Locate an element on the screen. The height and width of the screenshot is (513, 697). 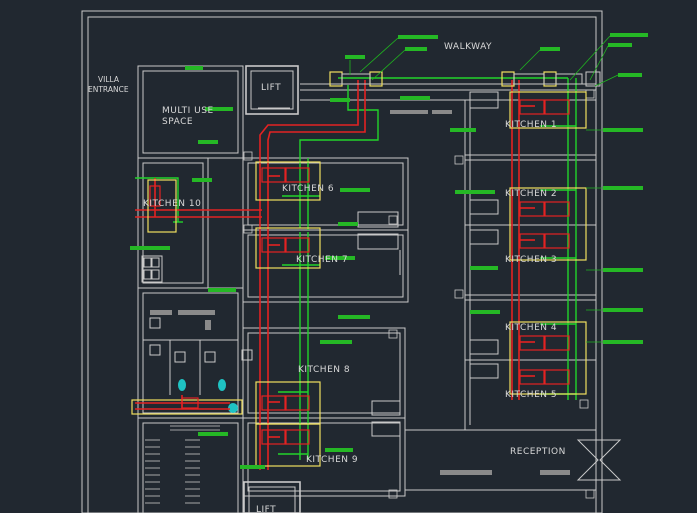
lift-top-label: LIFT is located at coordinates (271, 88).